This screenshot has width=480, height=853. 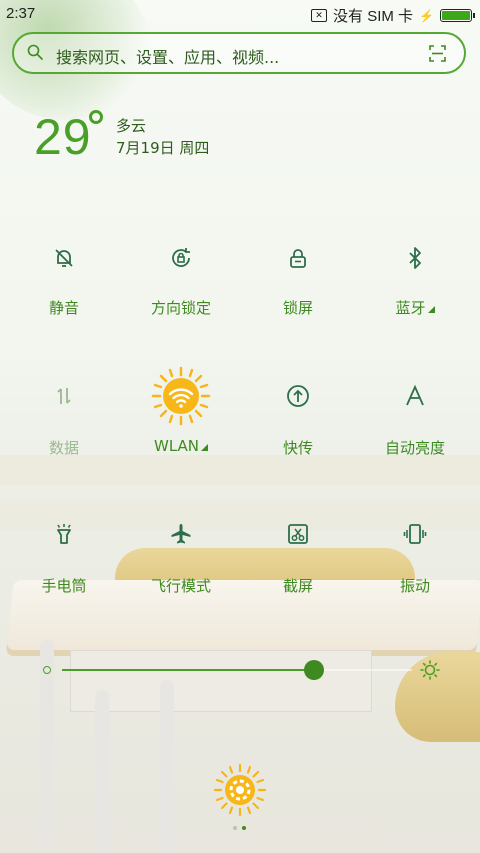 I want to click on toggle-wlan: WLAN, so click(x=181, y=413).